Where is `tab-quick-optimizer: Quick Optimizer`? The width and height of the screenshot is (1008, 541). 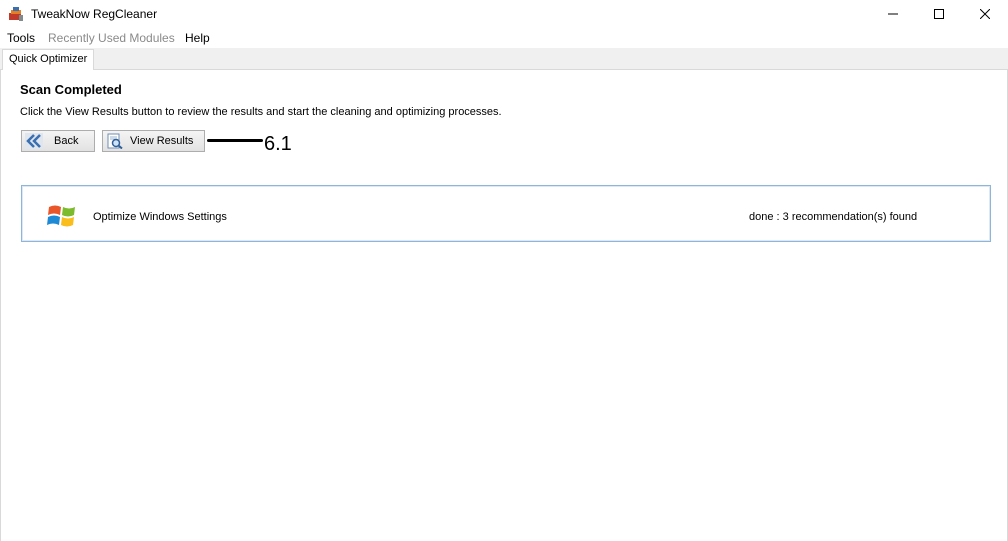 tab-quick-optimizer: Quick Optimizer is located at coordinates (48, 59).